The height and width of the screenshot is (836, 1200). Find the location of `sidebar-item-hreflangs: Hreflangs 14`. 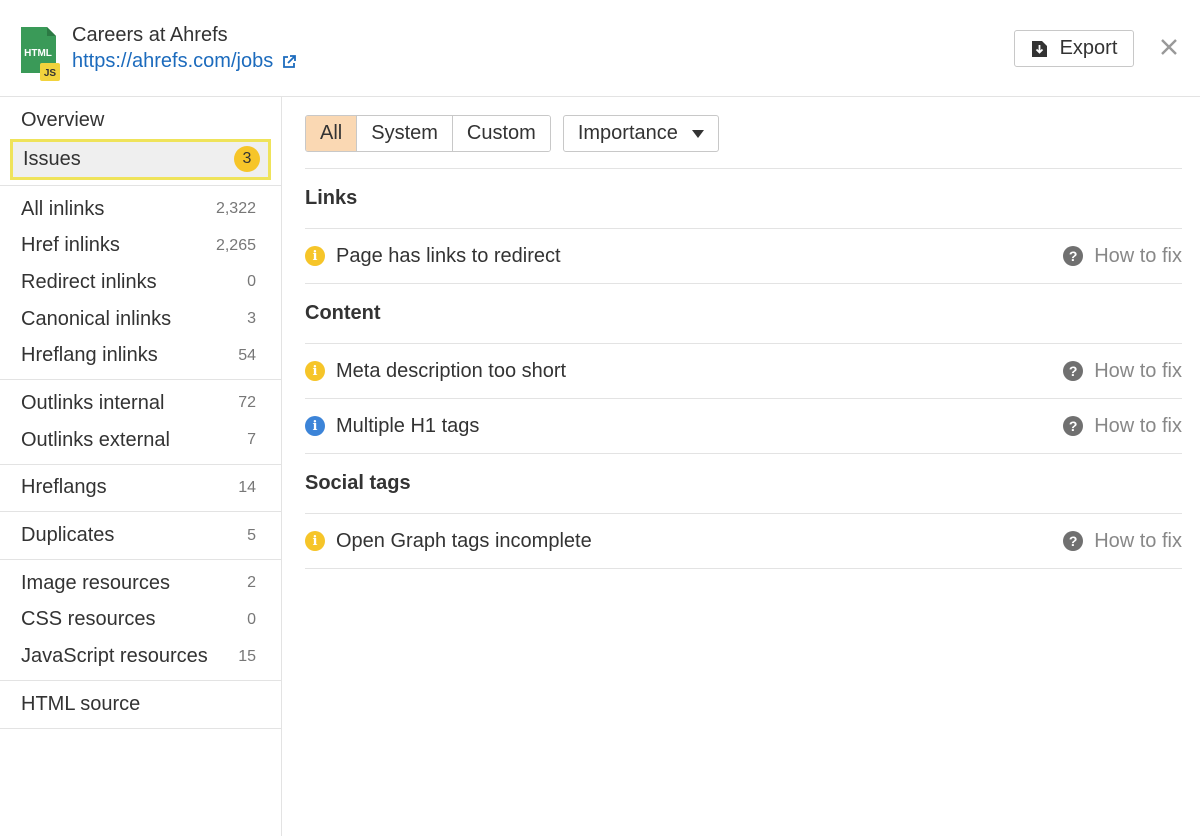

sidebar-item-hreflangs: Hreflangs 14 is located at coordinates (140, 488).